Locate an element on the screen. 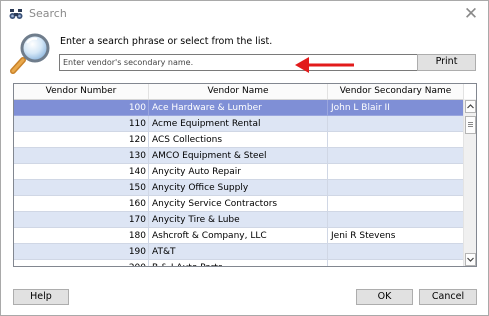 Image resolution: width=489 pixels, height=316 pixels. close-button: ✕ is located at coordinates (471, 14).